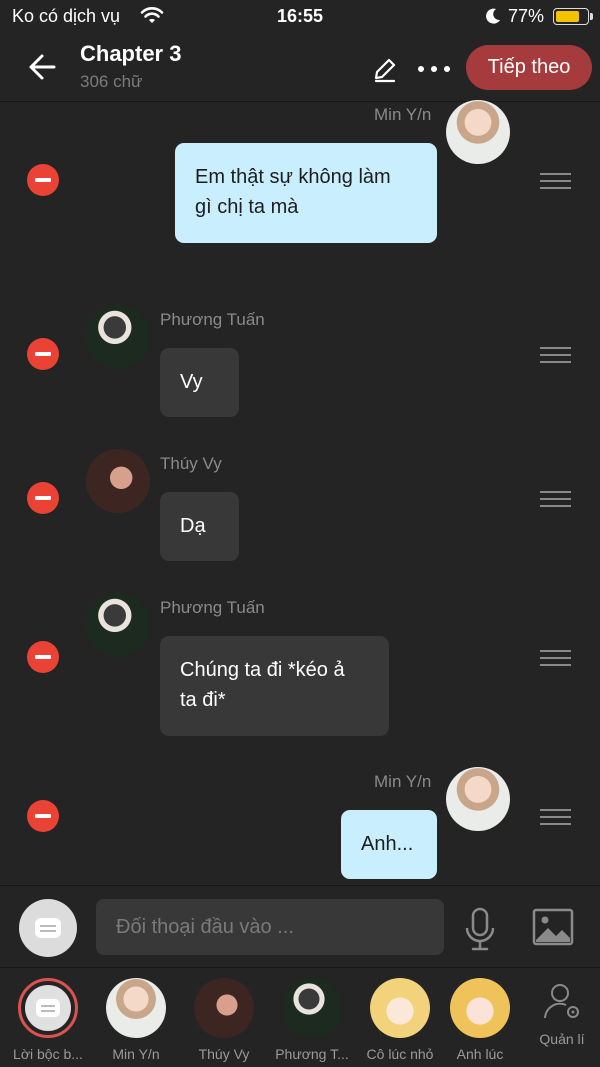 The image size is (600, 1067). Describe the element at coordinates (591, 16) in the screenshot. I see `battery-tip` at that location.